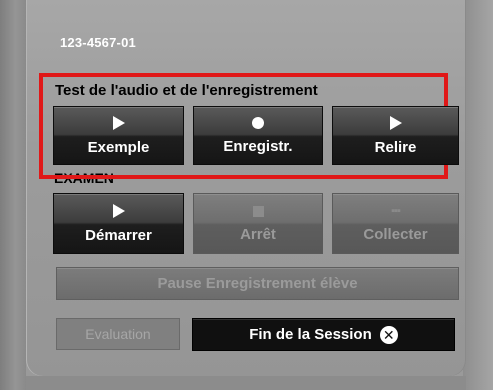 The width and height of the screenshot is (493, 390). Describe the element at coordinates (258, 211) in the screenshot. I see `stop-icon` at that location.